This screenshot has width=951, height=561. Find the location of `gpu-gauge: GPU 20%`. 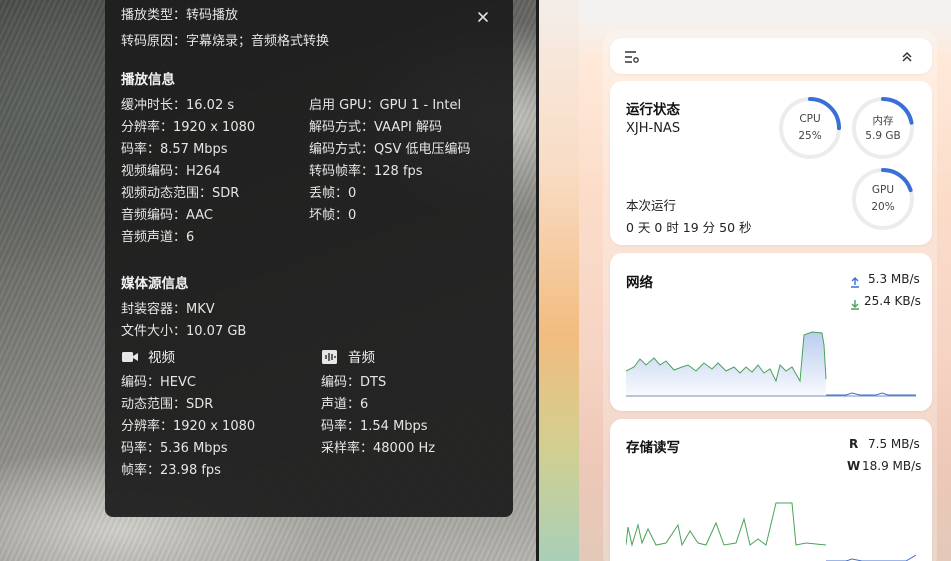

gpu-gauge: GPU 20% is located at coordinates (883, 199).